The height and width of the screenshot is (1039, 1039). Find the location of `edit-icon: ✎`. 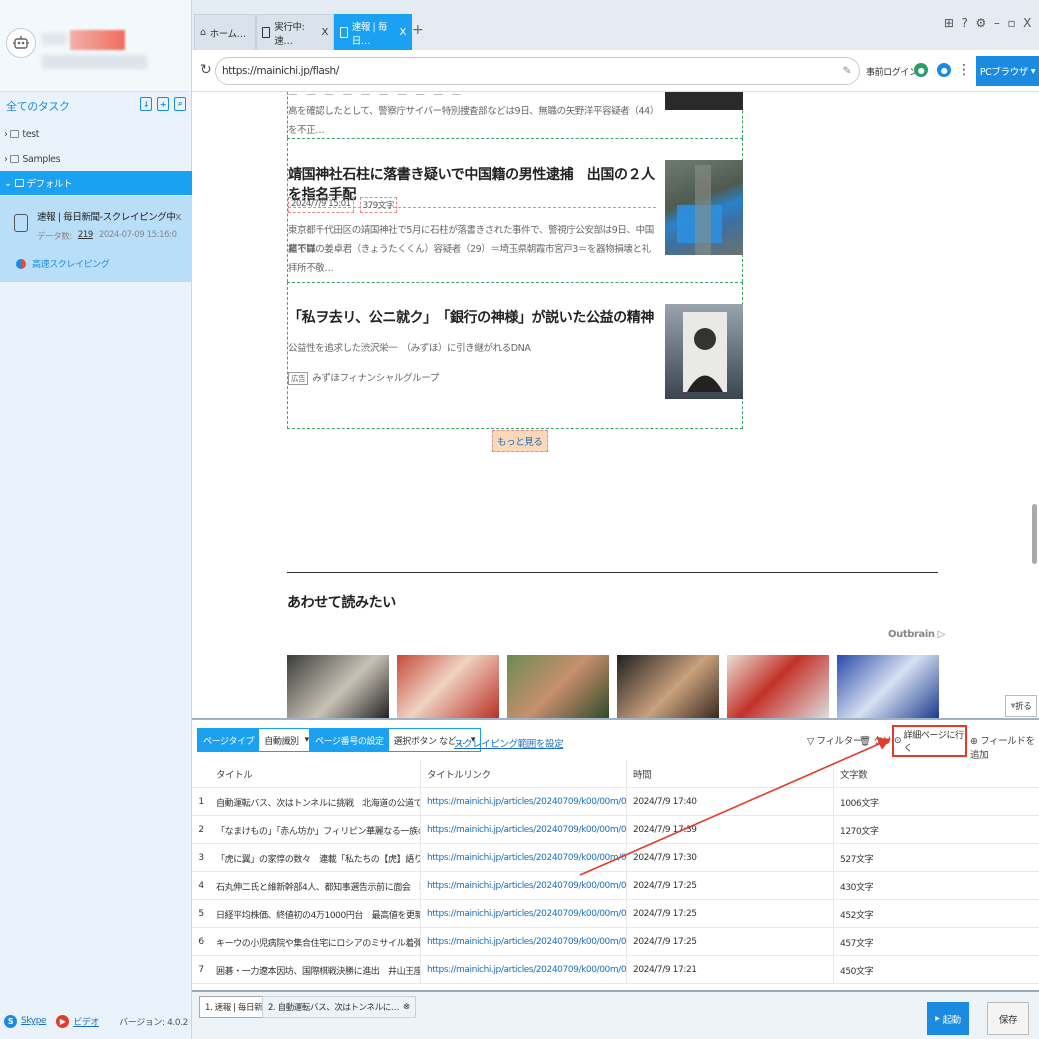

edit-icon: ✎ is located at coordinates (847, 71).